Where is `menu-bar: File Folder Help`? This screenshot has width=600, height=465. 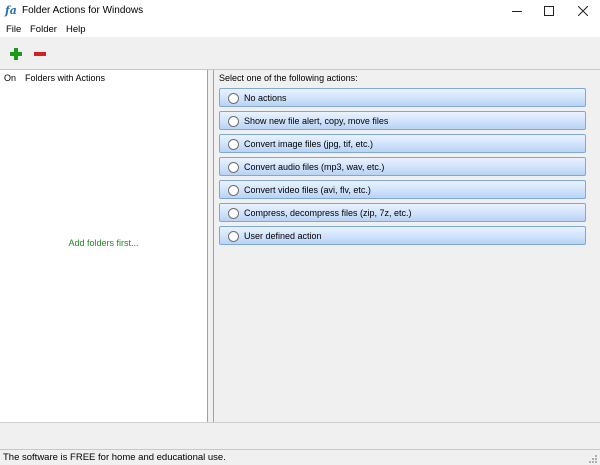 menu-bar: File Folder Help is located at coordinates (300, 29).